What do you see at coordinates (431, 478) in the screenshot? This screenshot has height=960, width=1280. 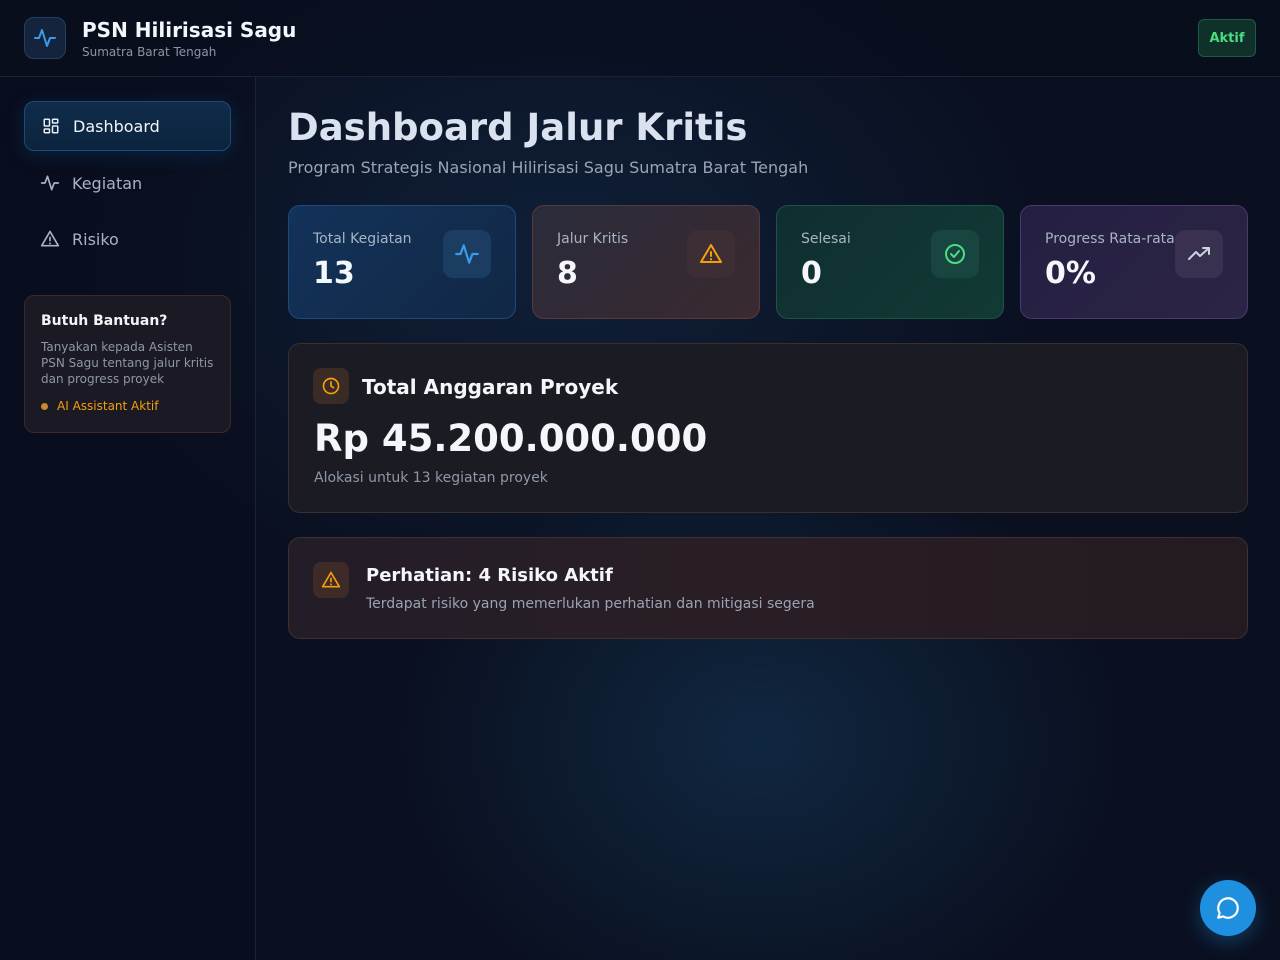 I see `budget-note: Alokasi untuk 13 kegiatan proyek` at bounding box center [431, 478].